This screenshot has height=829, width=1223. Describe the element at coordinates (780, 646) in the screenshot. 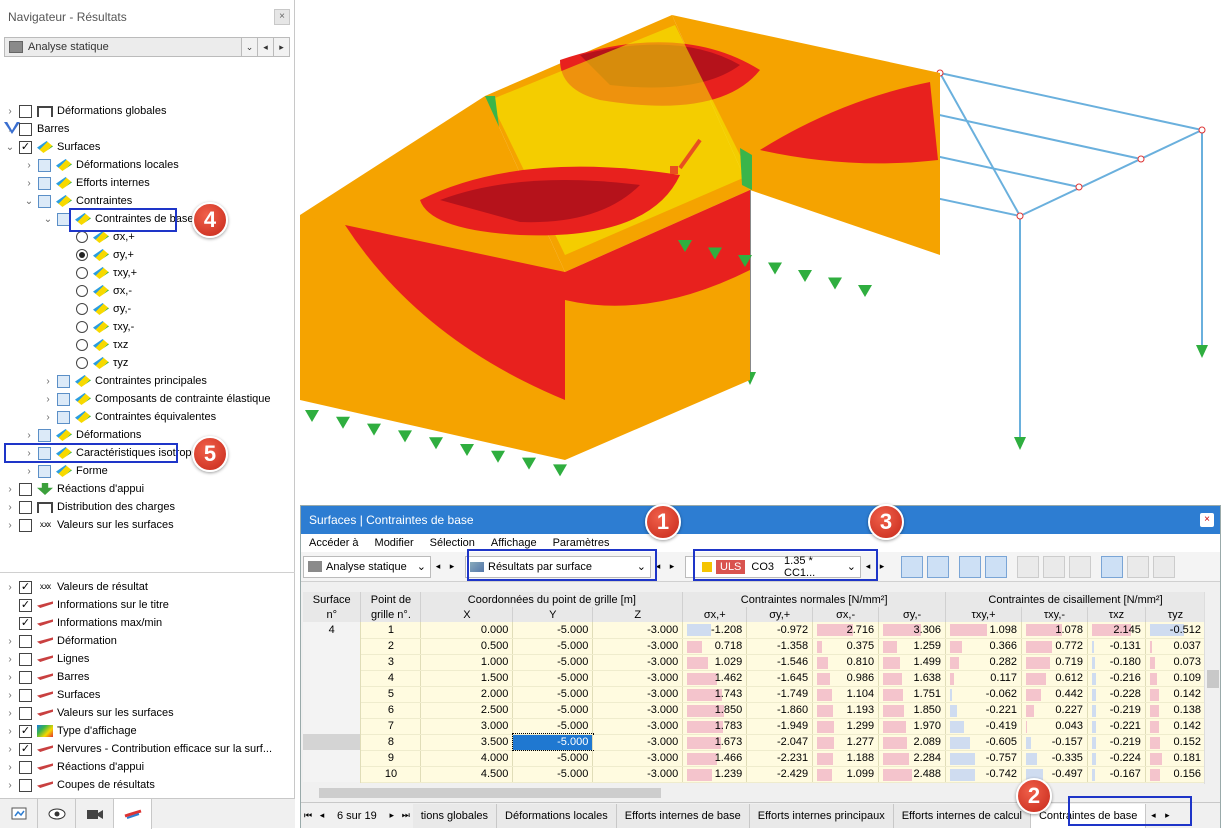

I see `cell-syp: -1.358` at that location.